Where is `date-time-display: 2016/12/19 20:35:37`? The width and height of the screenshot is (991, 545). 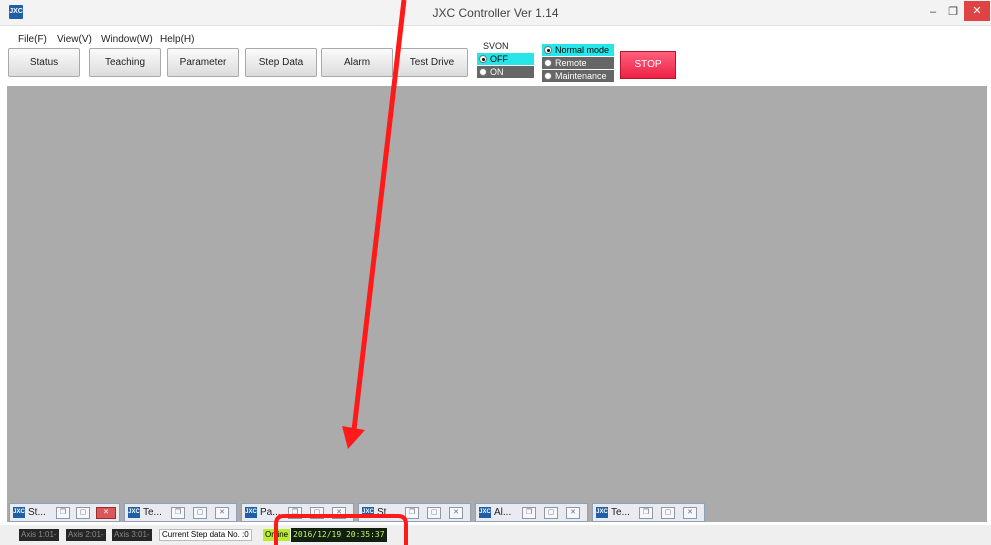 date-time-display: 2016/12/19 20:35:37 is located at coordinates (339, 535).